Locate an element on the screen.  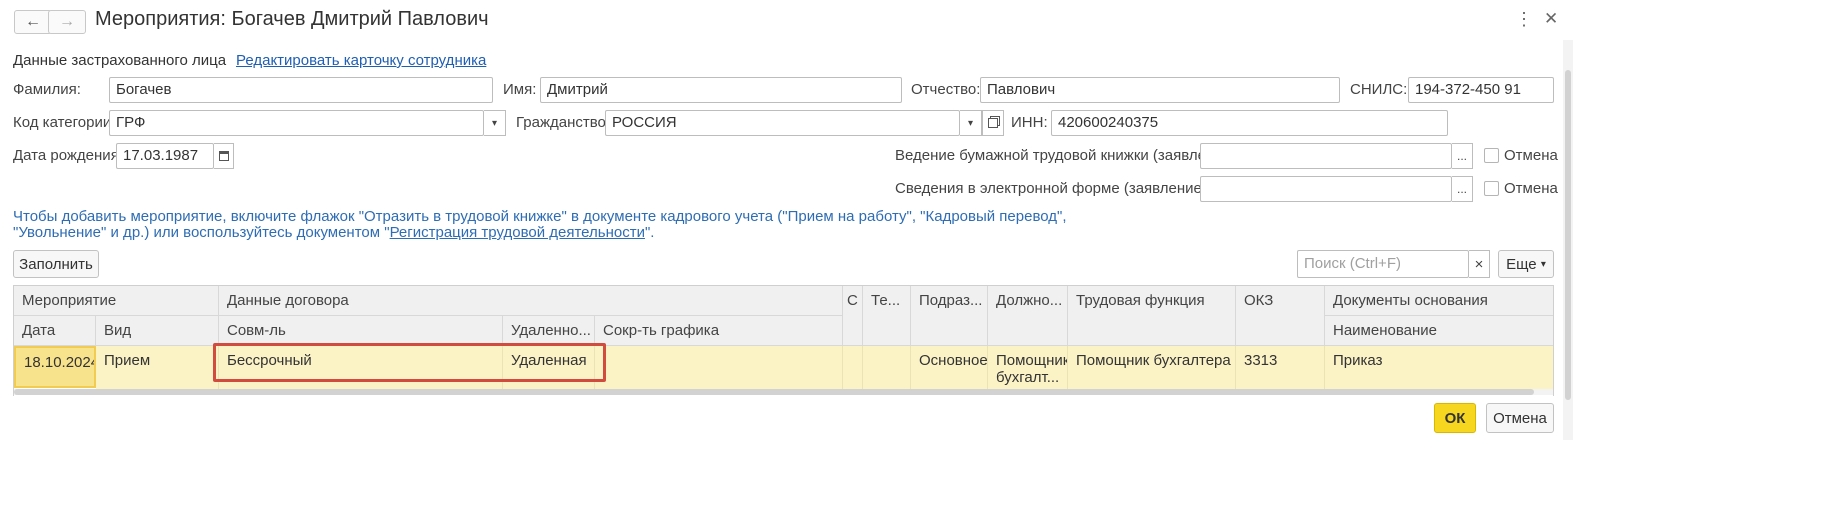
column-header-date: Дата is located at coordinates (55, 331).